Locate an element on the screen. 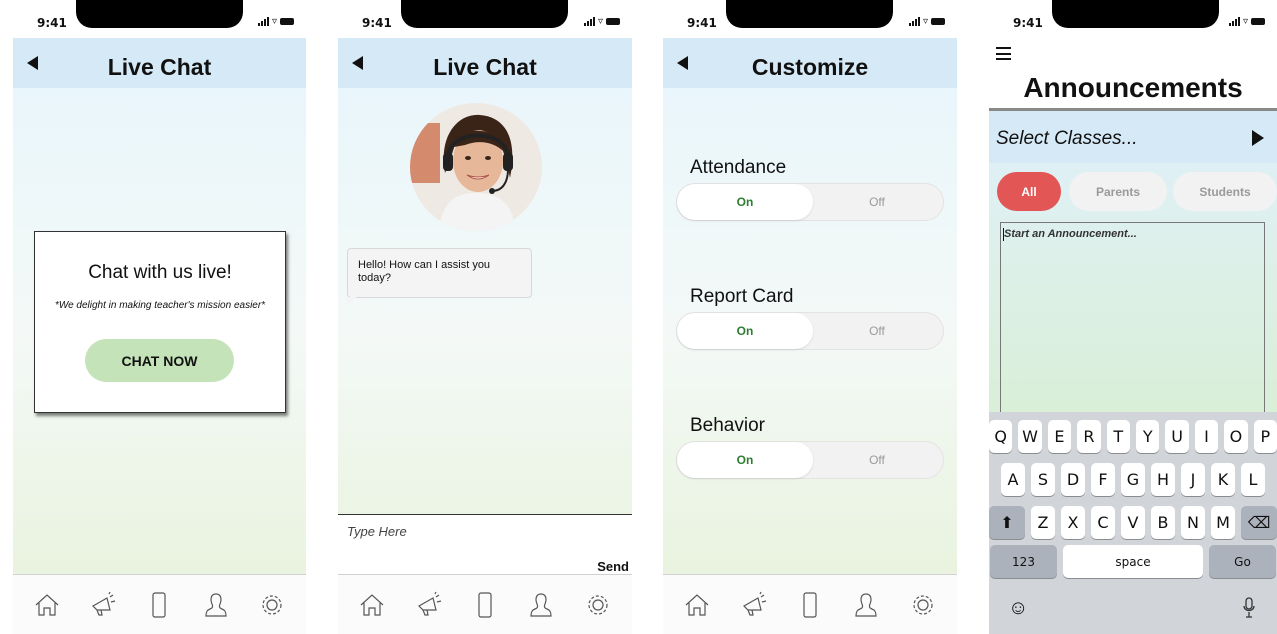  header-bar: Customize is located at coordinates (810, 63).